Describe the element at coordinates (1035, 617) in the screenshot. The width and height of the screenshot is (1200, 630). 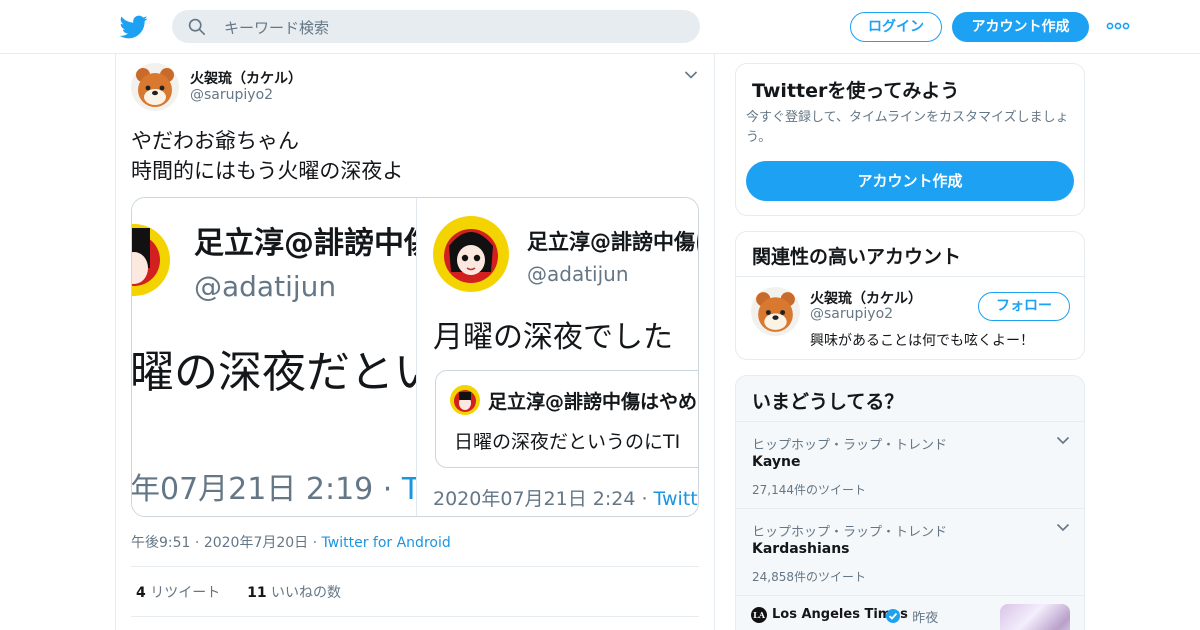
I see `news-thumbnail-image` at that location.